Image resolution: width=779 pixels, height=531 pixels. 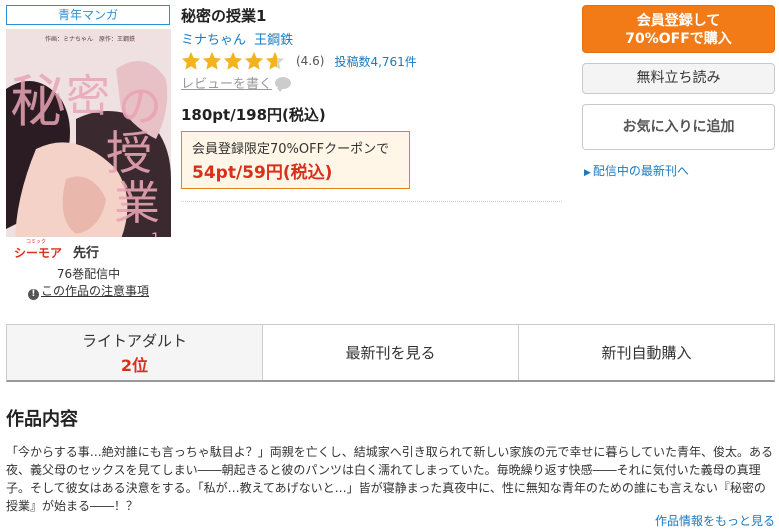 I want to click on author-link: ミナちゃん, so click(x=213, y=40).